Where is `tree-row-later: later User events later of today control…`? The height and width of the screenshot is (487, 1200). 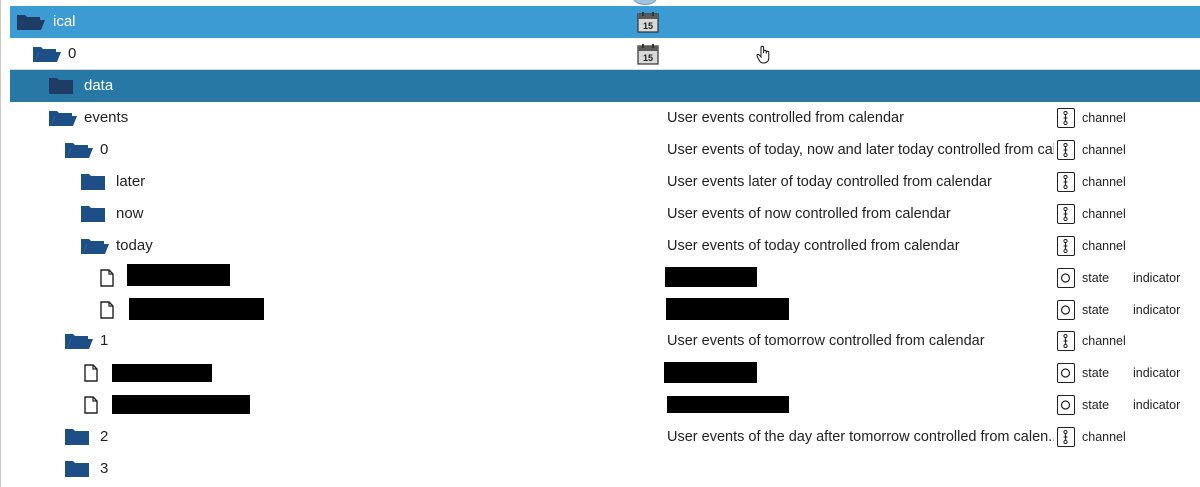
tree-row-later: later User events later of today control… is located at coordinates (605, 182).